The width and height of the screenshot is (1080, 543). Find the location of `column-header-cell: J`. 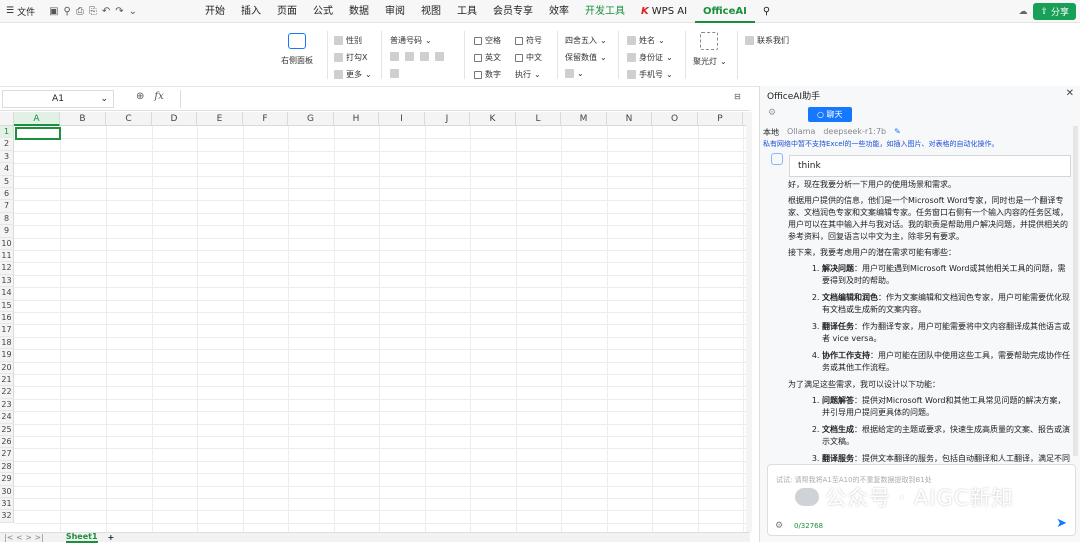

column-header-cell: J is located at coordinates (447, 119).